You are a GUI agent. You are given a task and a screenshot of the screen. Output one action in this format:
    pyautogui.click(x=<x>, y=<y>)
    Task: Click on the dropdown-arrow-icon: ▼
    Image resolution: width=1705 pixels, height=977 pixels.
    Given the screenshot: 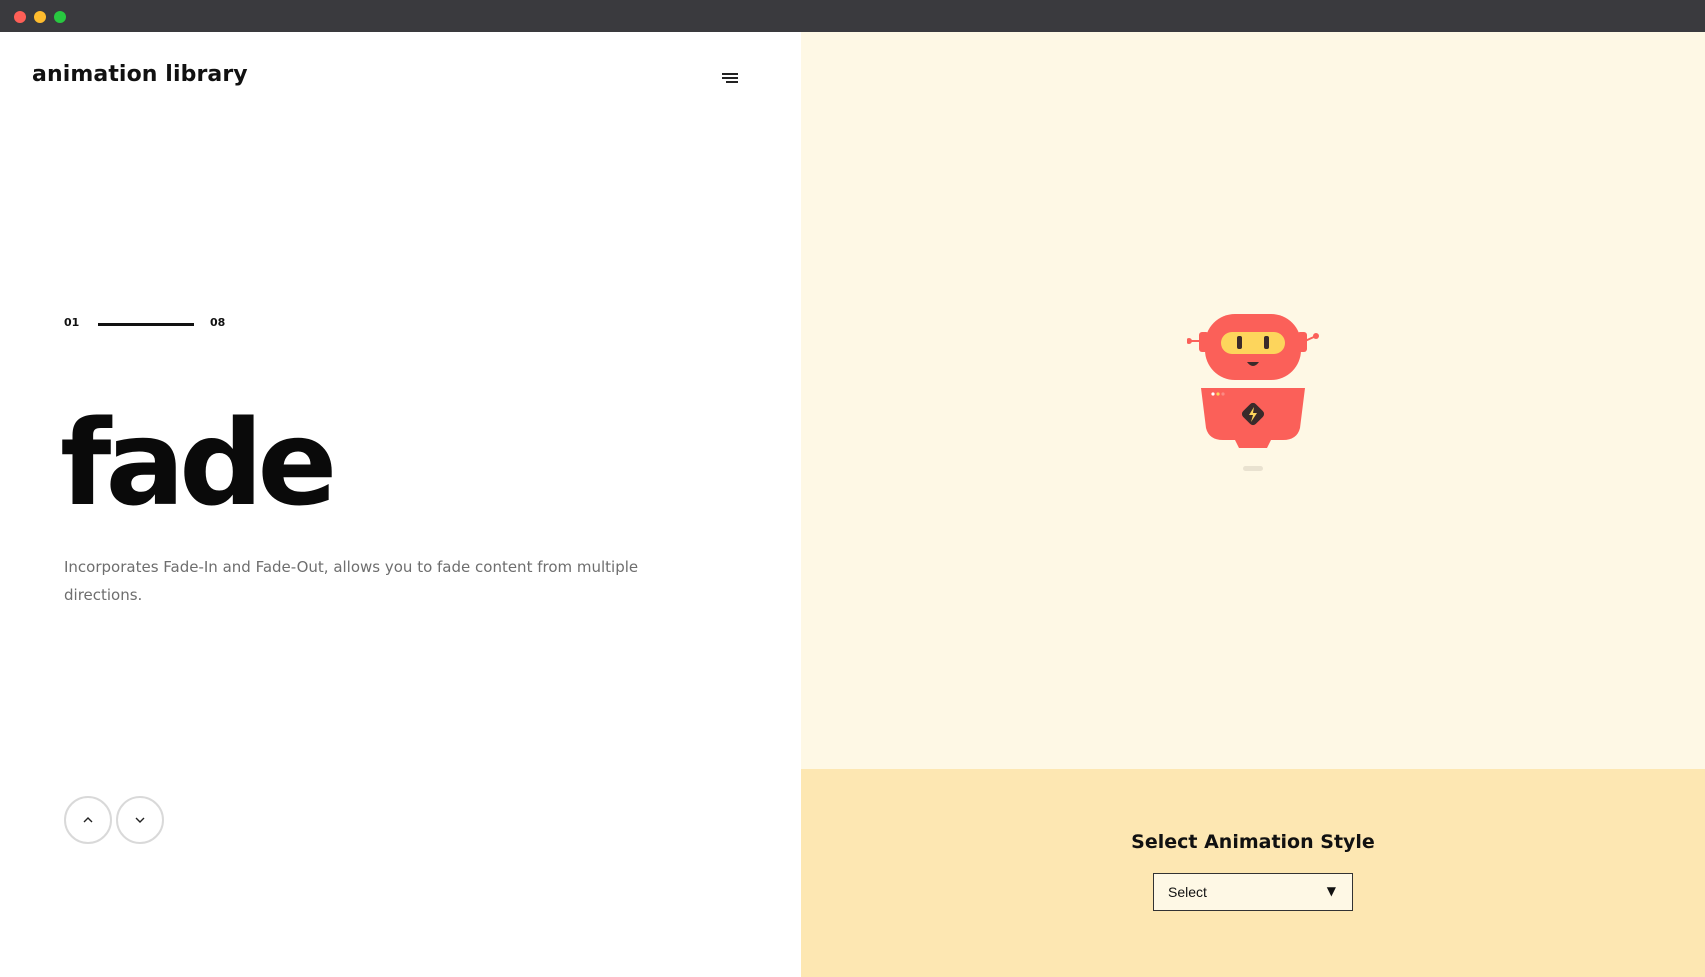 What is the action you would take?
    pyautogui.click(x=1331, y=891)
    